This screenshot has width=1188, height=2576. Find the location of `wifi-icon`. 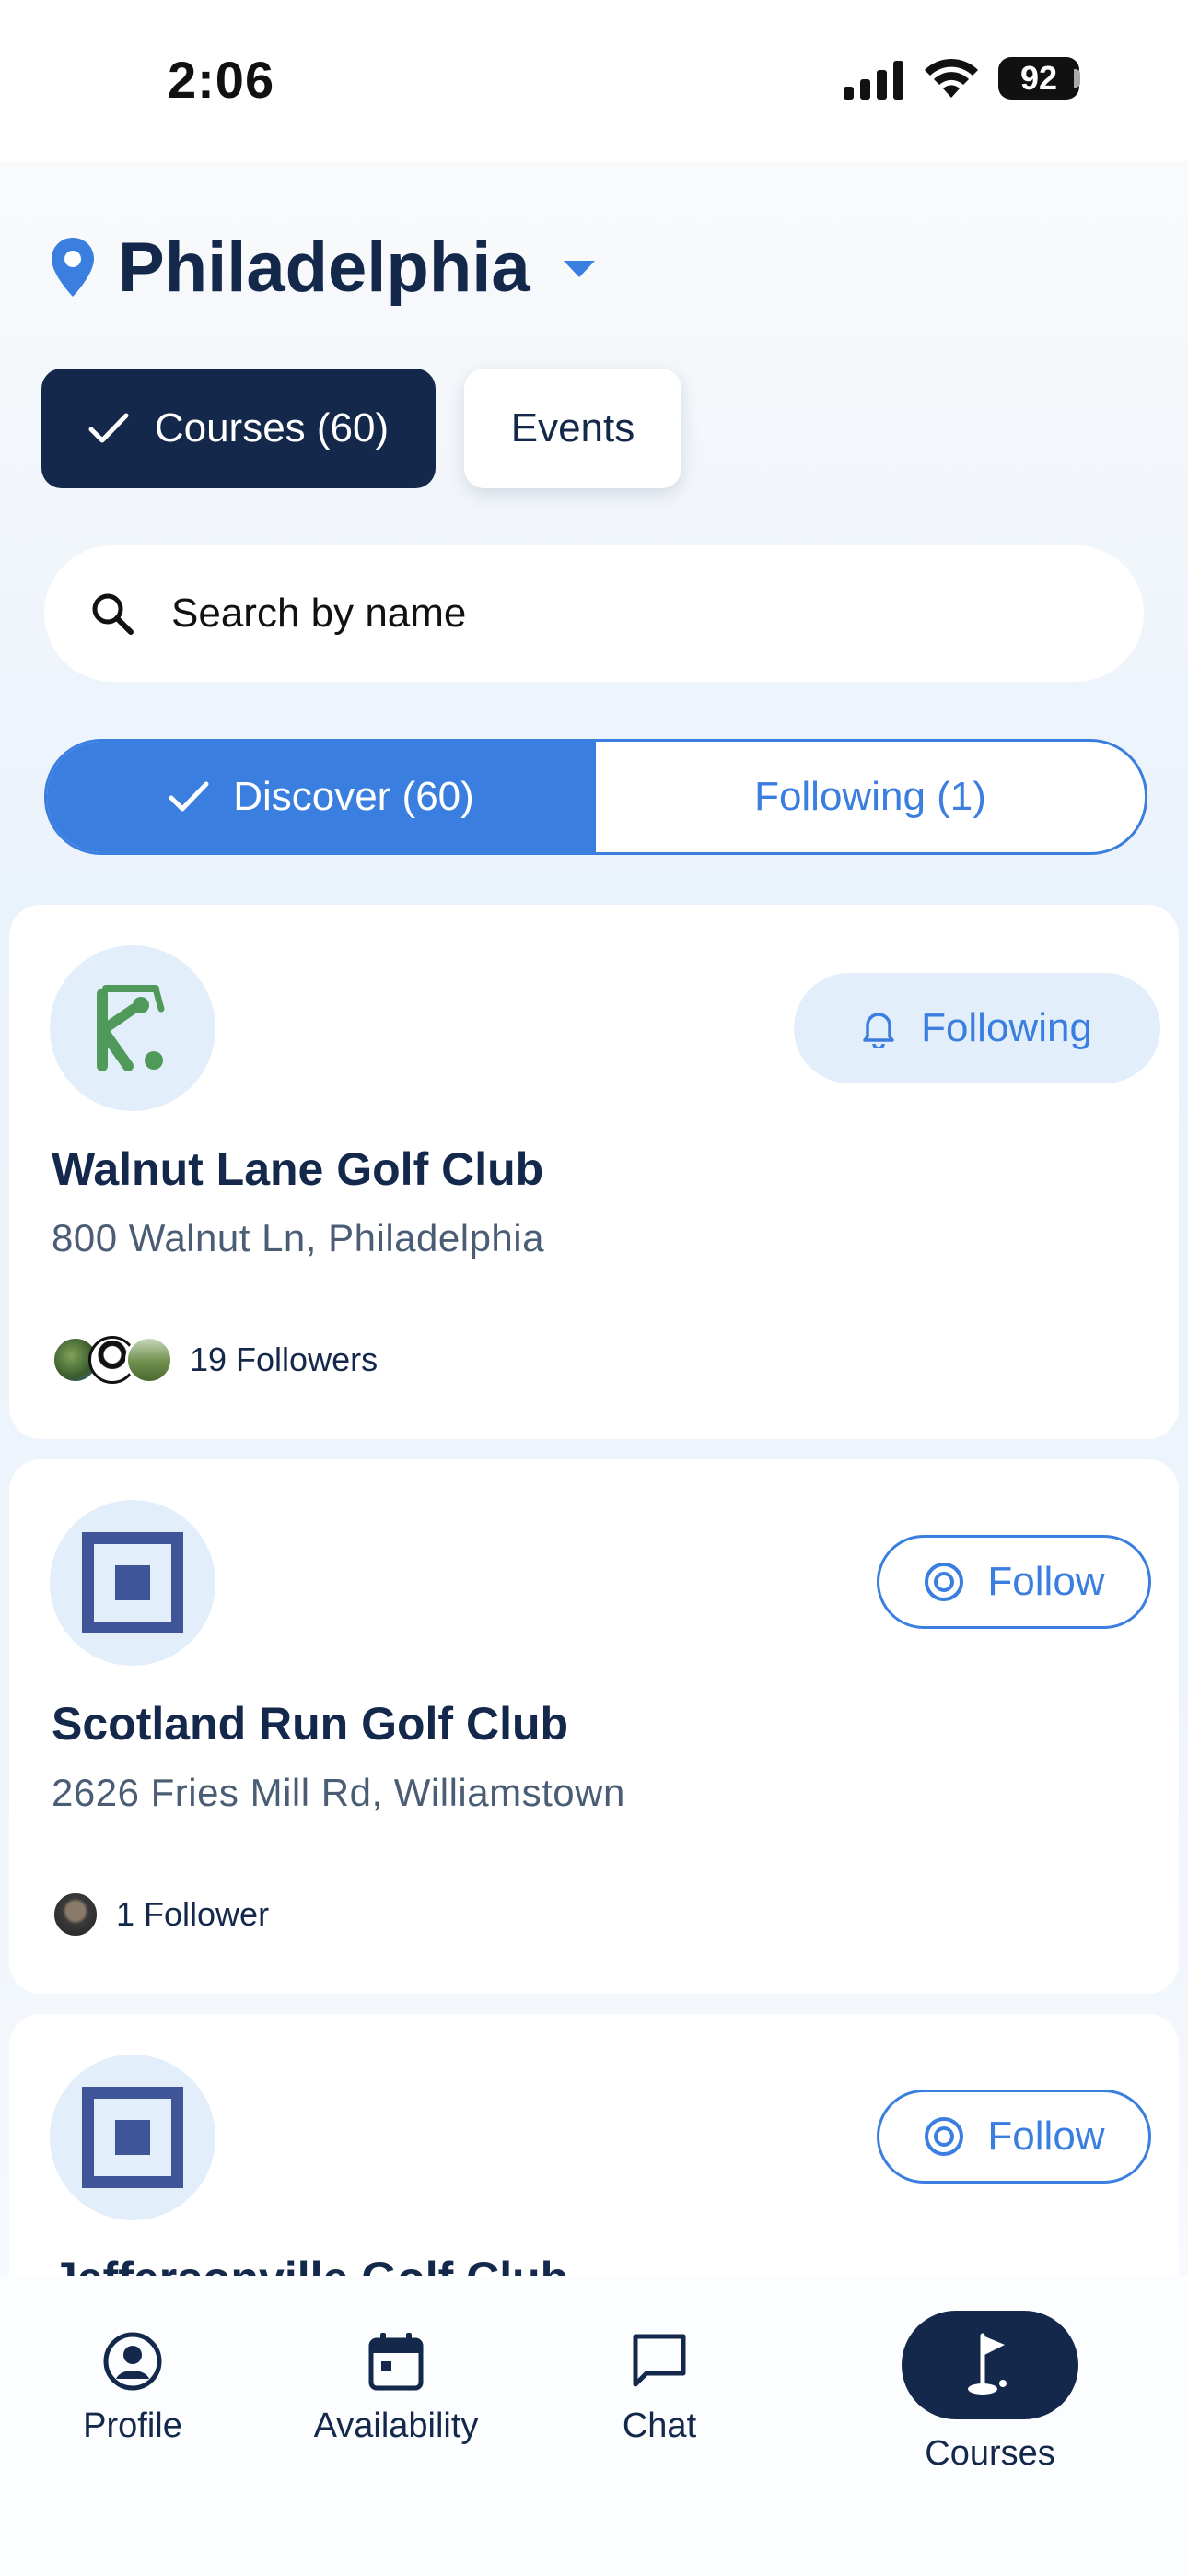

wifi-icon is located at coordinates (951, 78).